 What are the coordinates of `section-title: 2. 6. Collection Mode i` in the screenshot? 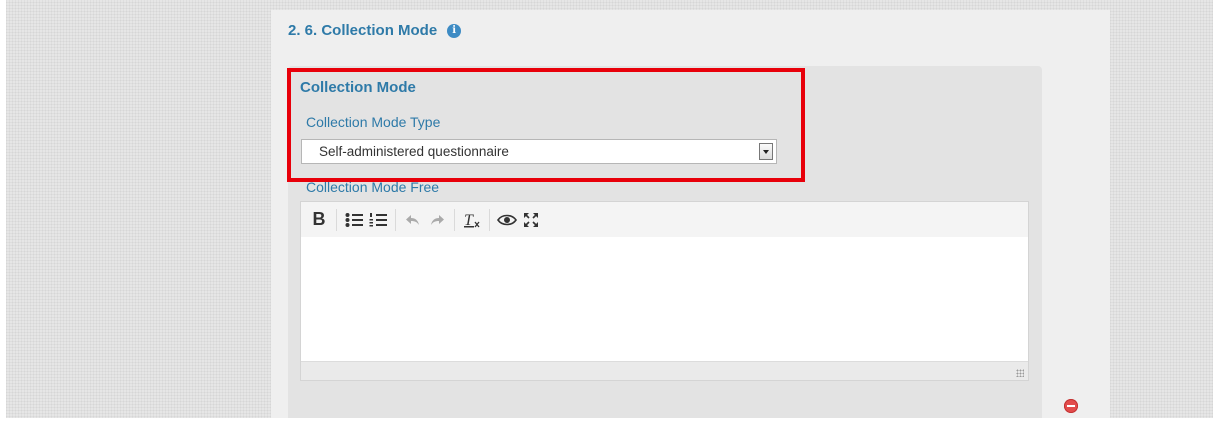 It's located at (375, 30).